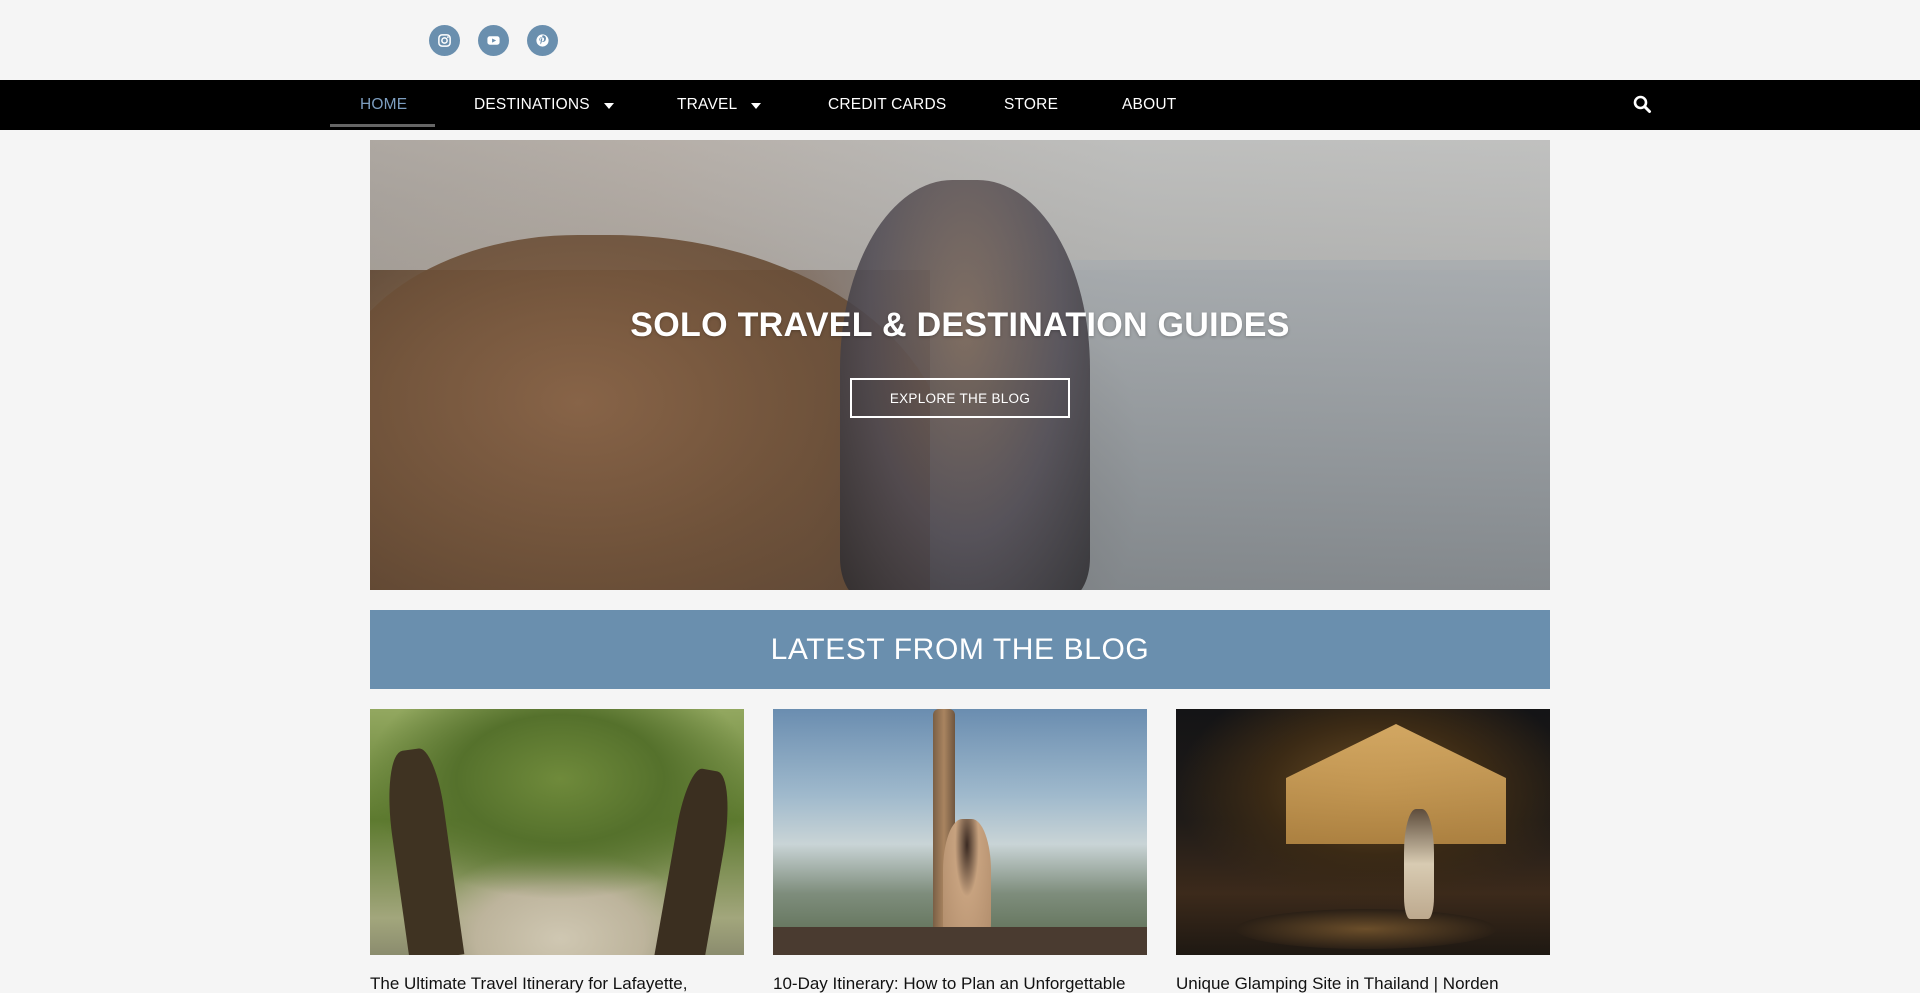 The height and width of the screenshot is (993, 1920). I want to click on nav-item-credit-cards: CREDIT CARDS, so click(887, 105).